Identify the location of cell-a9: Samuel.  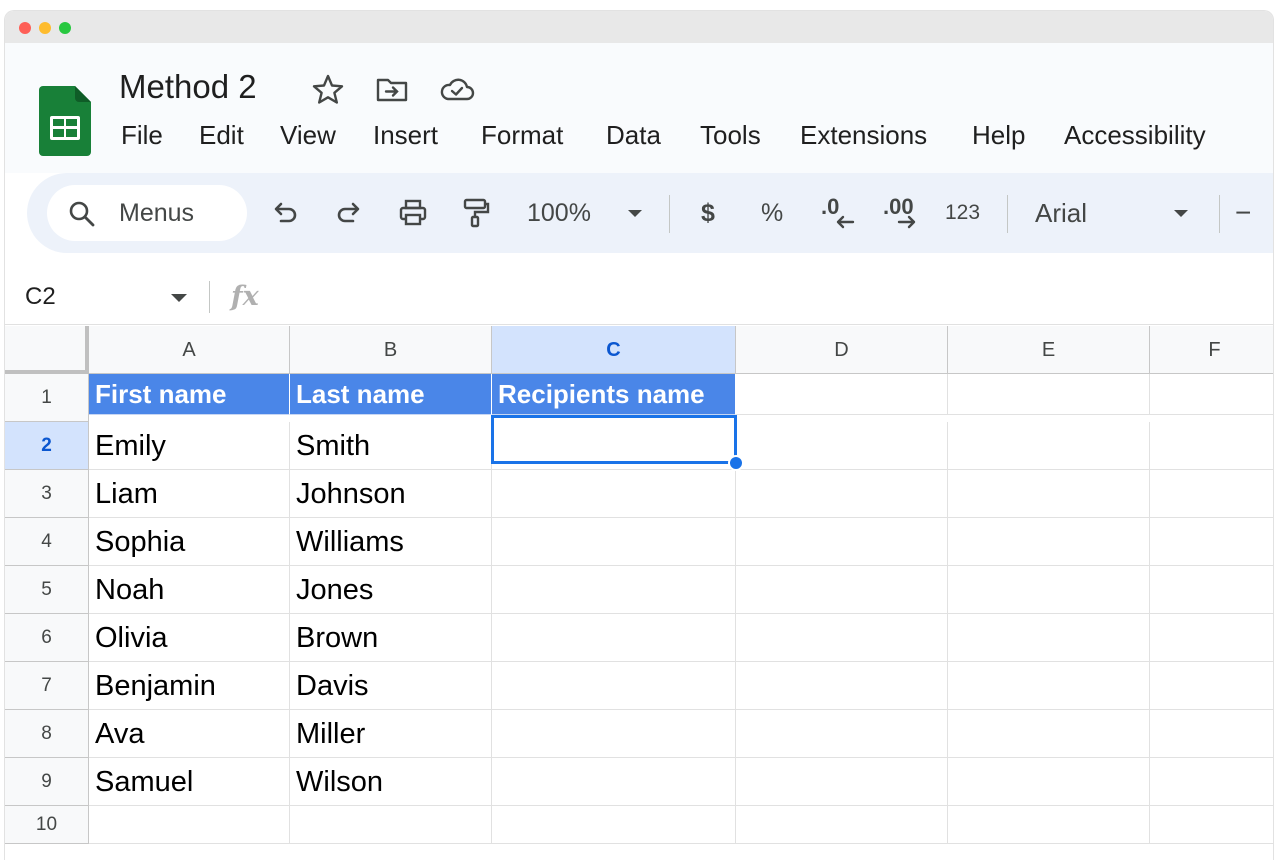
(189, 782).